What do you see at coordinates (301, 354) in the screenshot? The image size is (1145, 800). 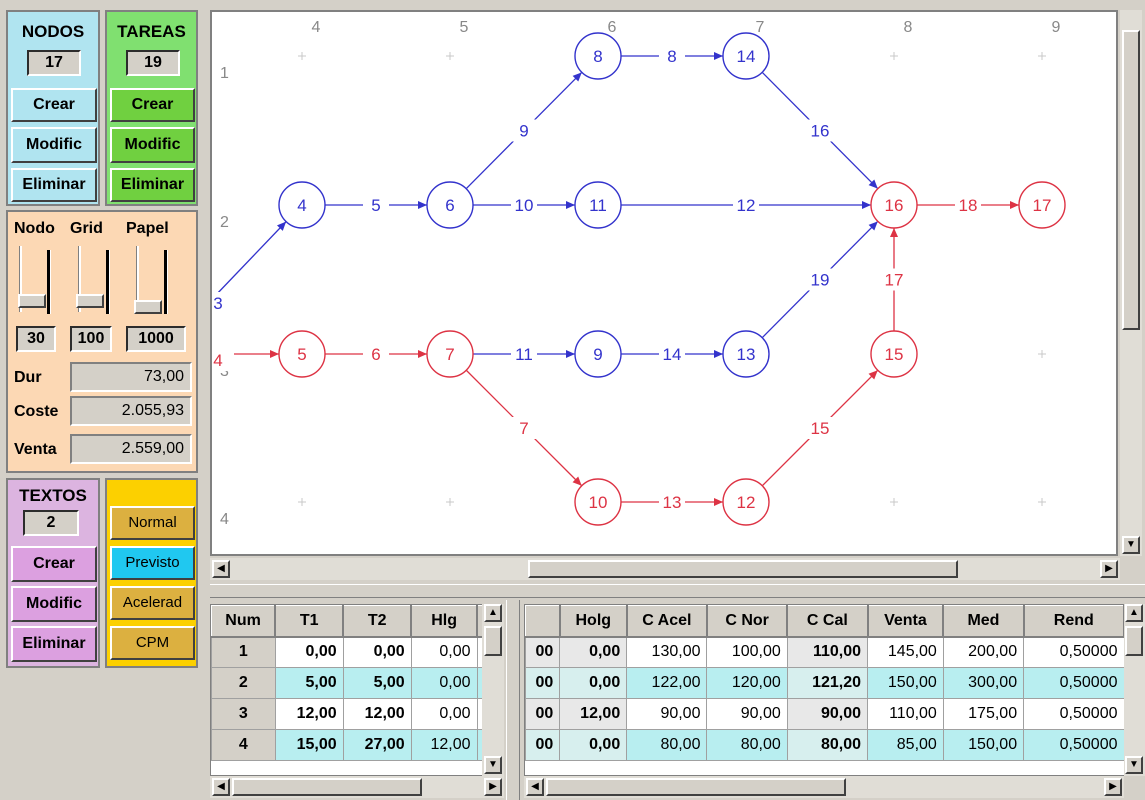 I see `node-label: 5` at bounding box center [301, 354].